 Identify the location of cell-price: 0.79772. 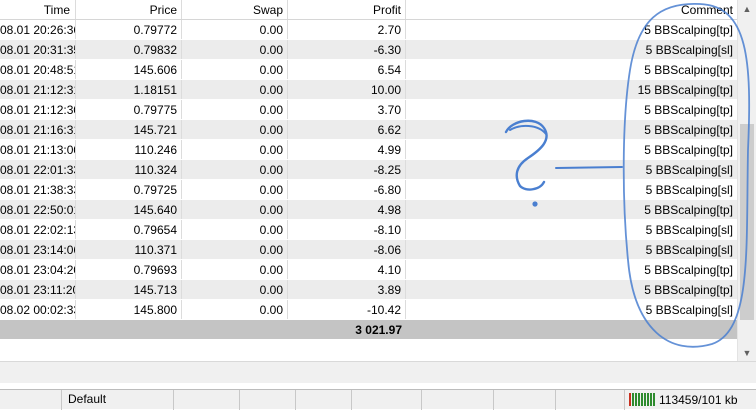
(129, 29).